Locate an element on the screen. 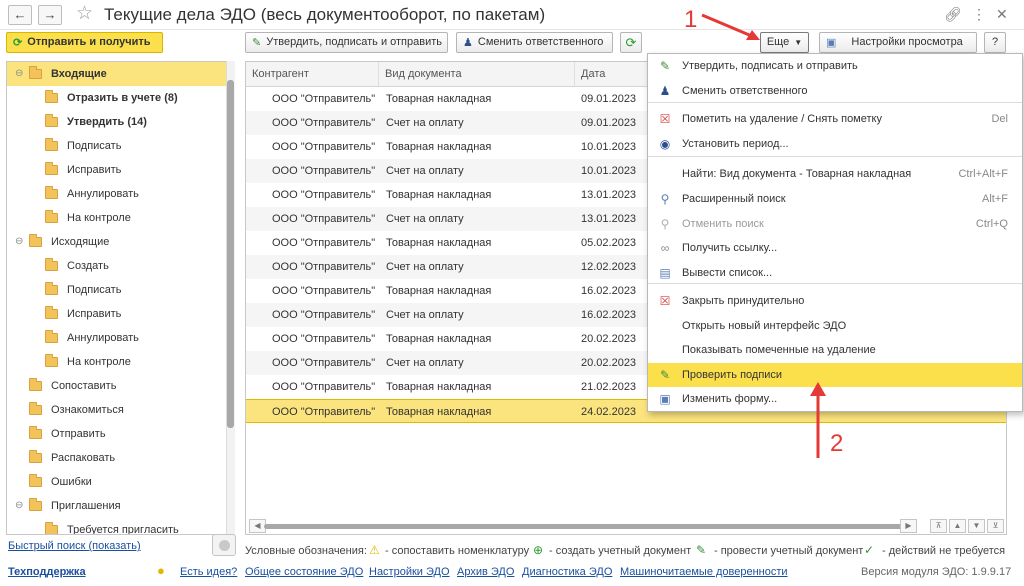 The image size is (1024, 586). tree-scrollbar-thumb is located at coordinates (230, 254).